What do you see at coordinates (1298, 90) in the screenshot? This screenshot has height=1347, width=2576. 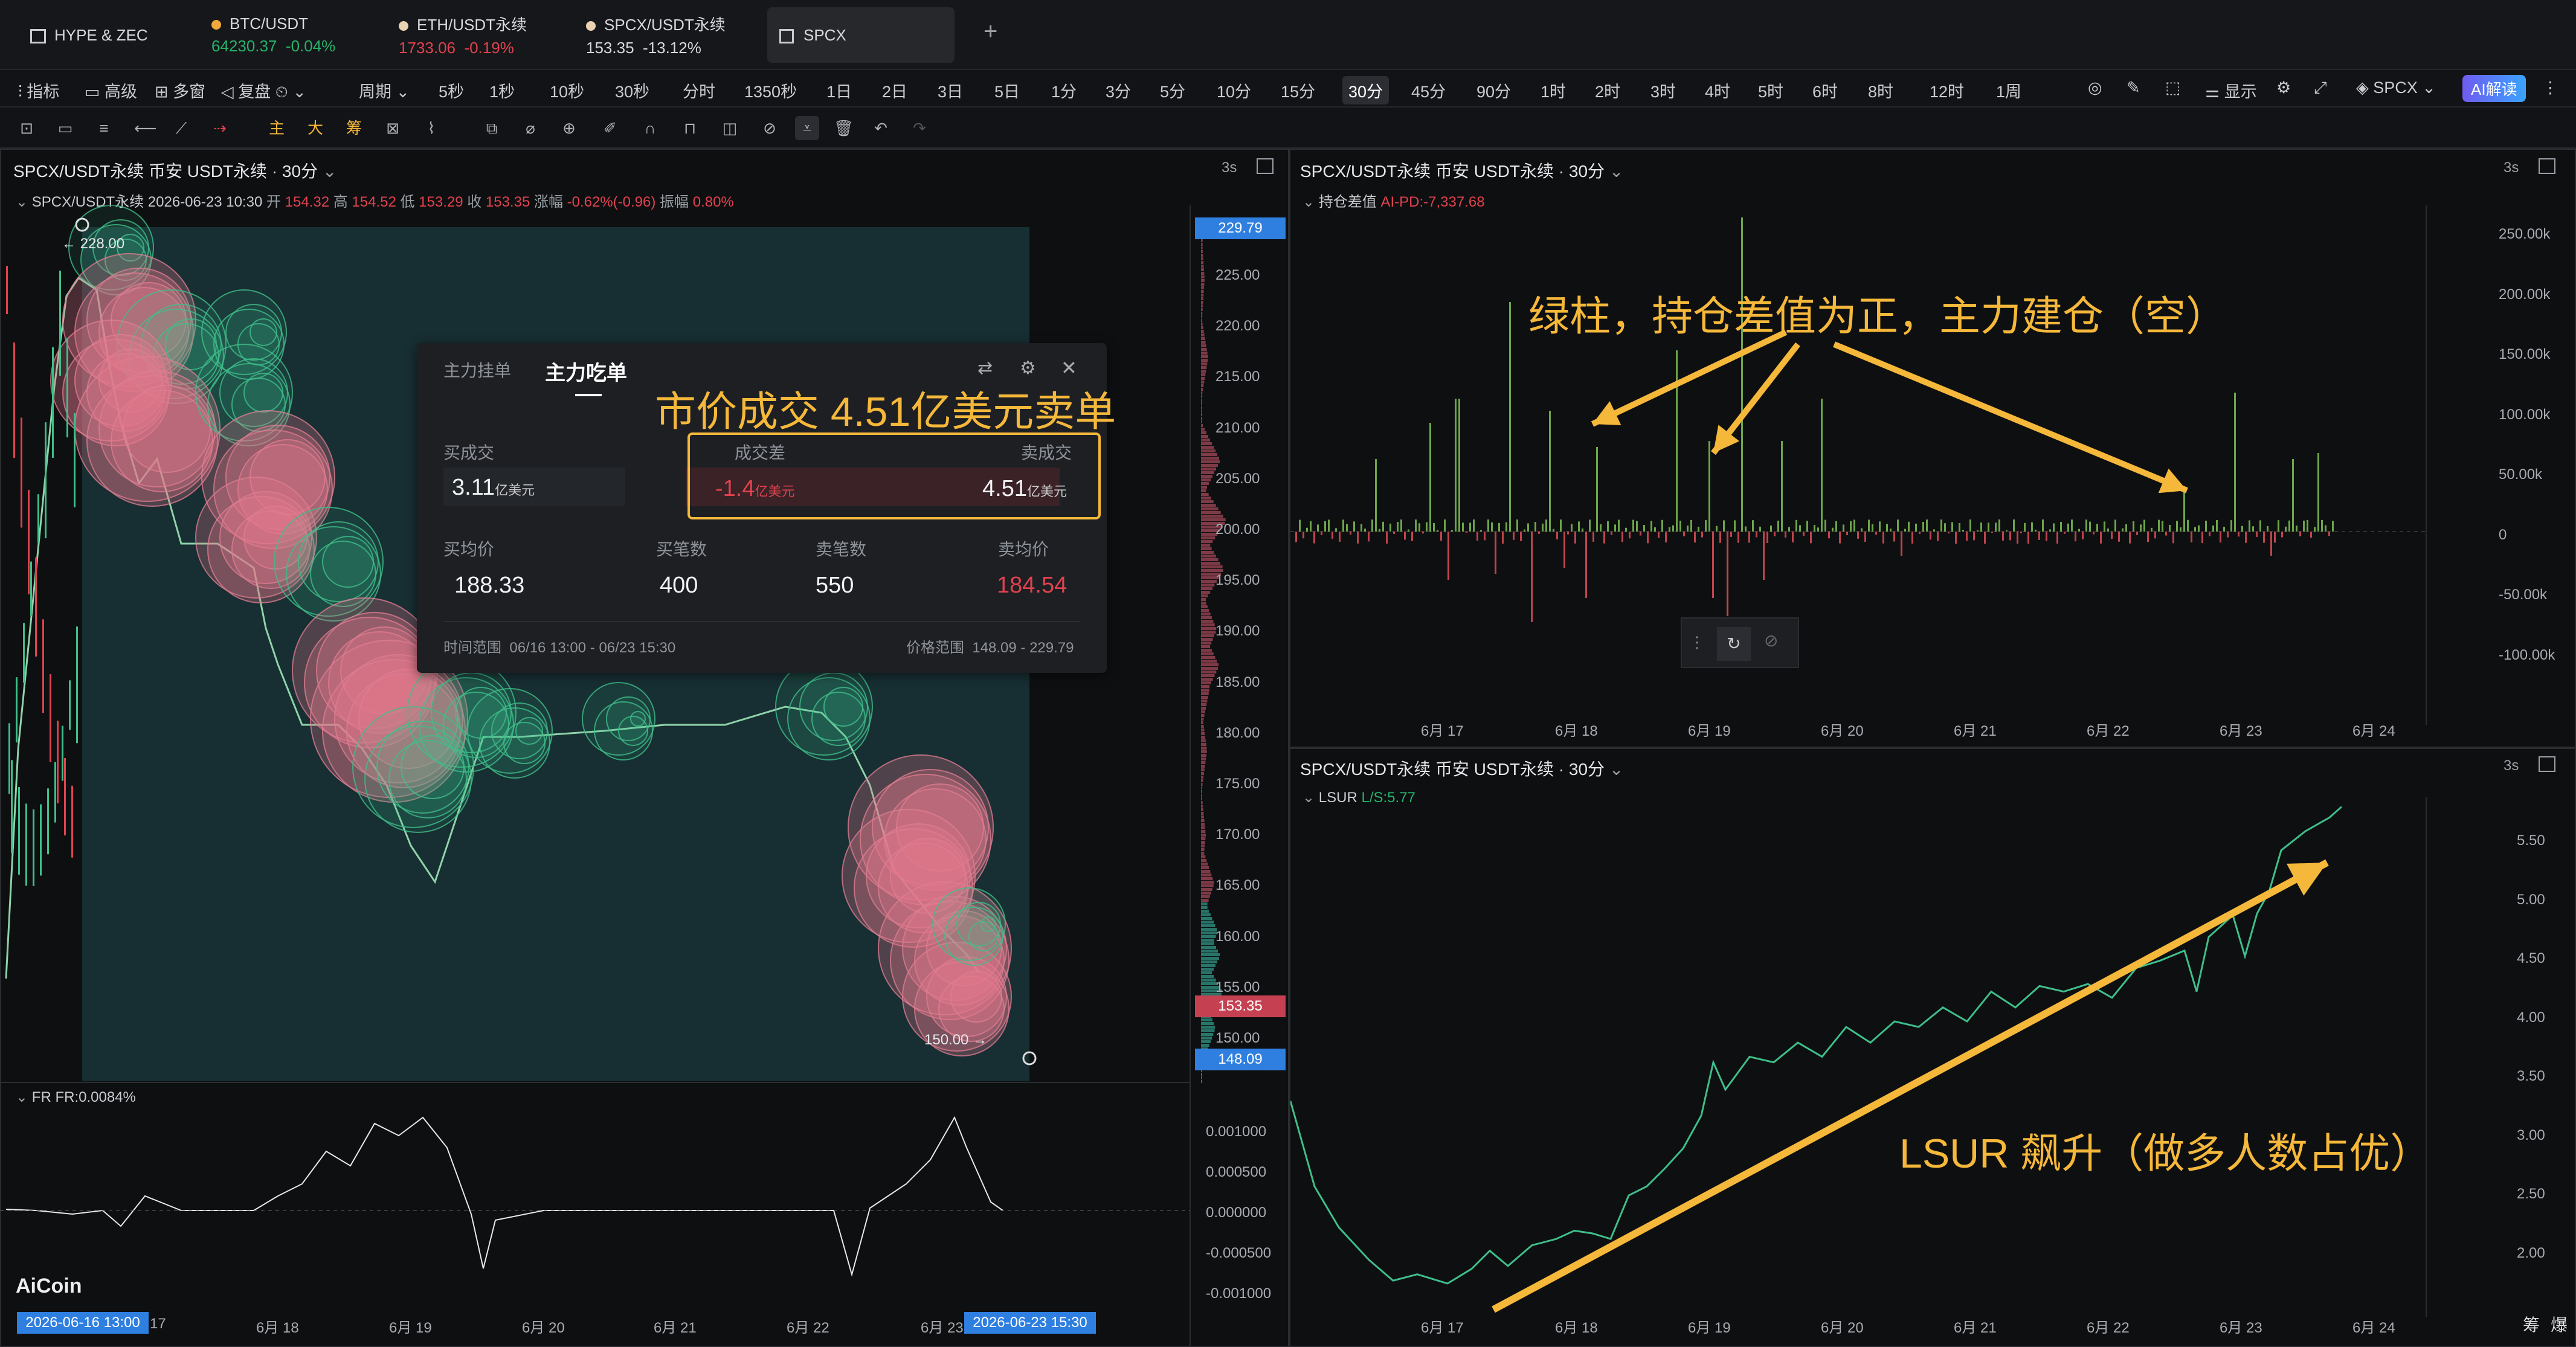 I see `interval-15分: 15分` at bounding box center [1298, 90].